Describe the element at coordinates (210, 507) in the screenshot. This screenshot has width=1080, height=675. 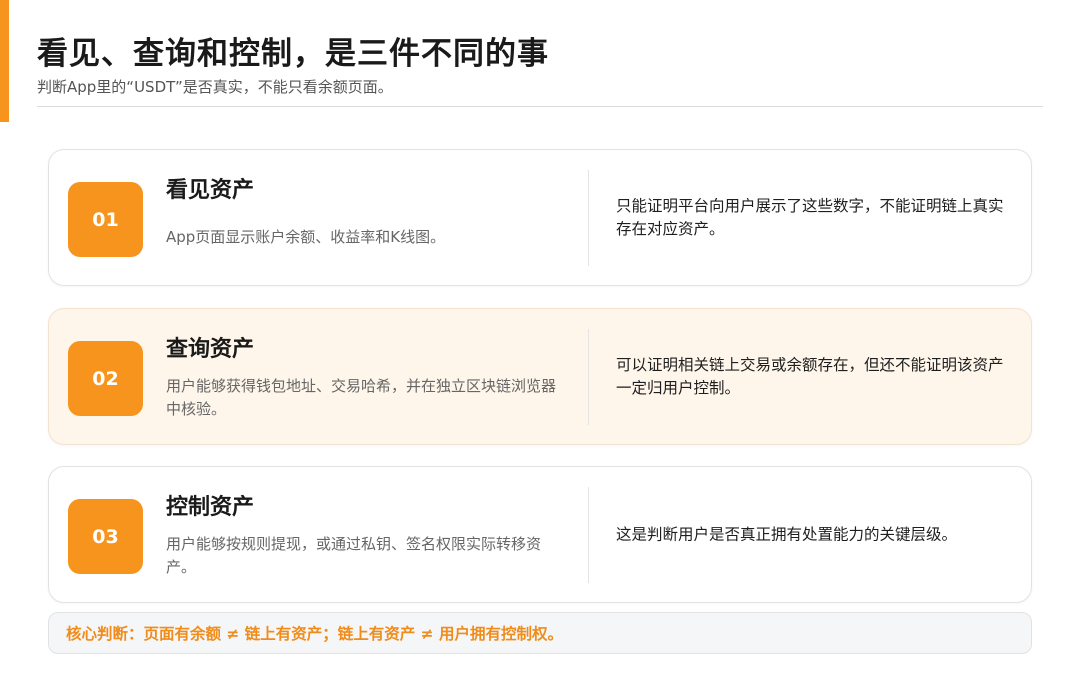
I see `card-title: 控制资产` at that location.